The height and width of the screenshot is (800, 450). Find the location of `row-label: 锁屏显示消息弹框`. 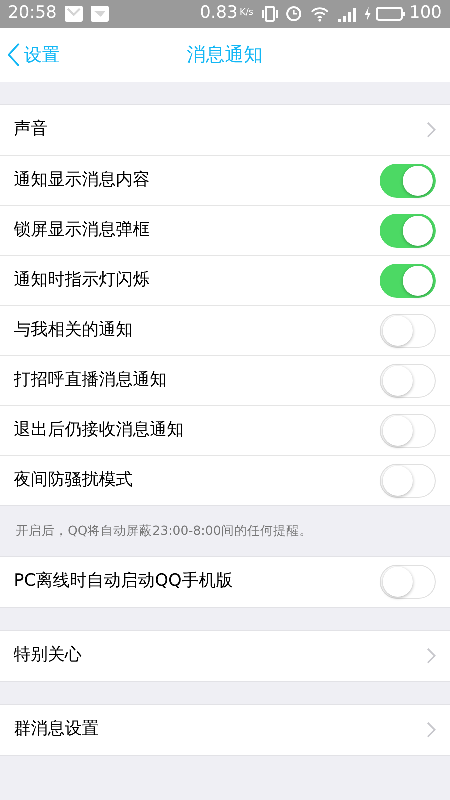

row-label: 锁屏显示消息弹框 is located at coordinates (82, 230).